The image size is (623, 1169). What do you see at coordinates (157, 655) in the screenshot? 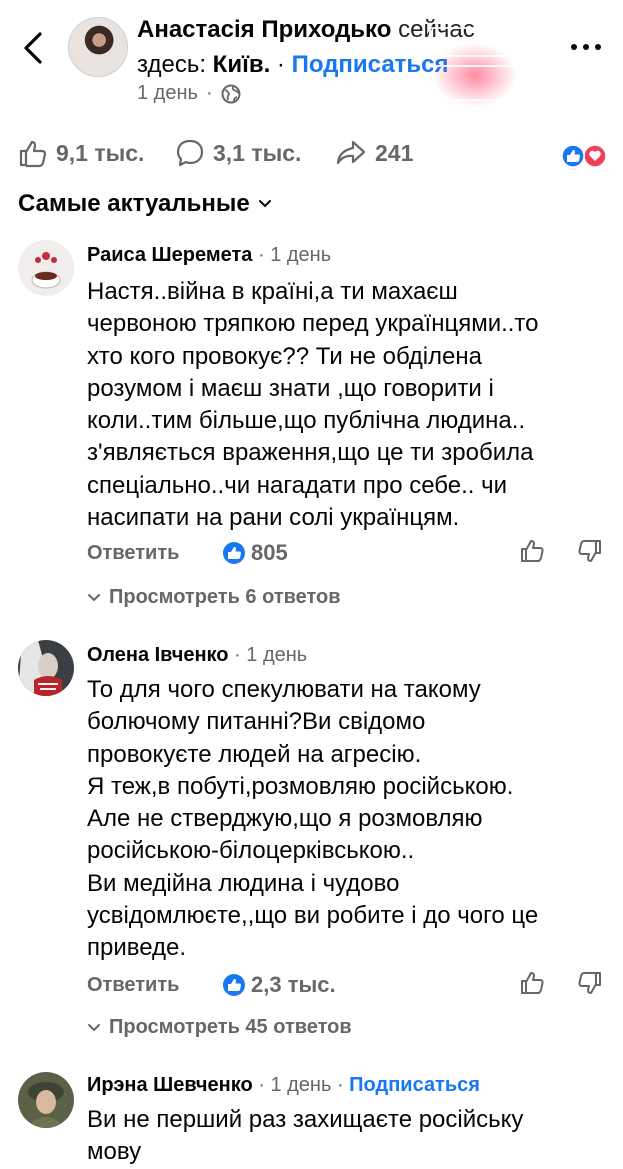
I see `comment-author: Олена Івченко` at bounding box center [157, 655].